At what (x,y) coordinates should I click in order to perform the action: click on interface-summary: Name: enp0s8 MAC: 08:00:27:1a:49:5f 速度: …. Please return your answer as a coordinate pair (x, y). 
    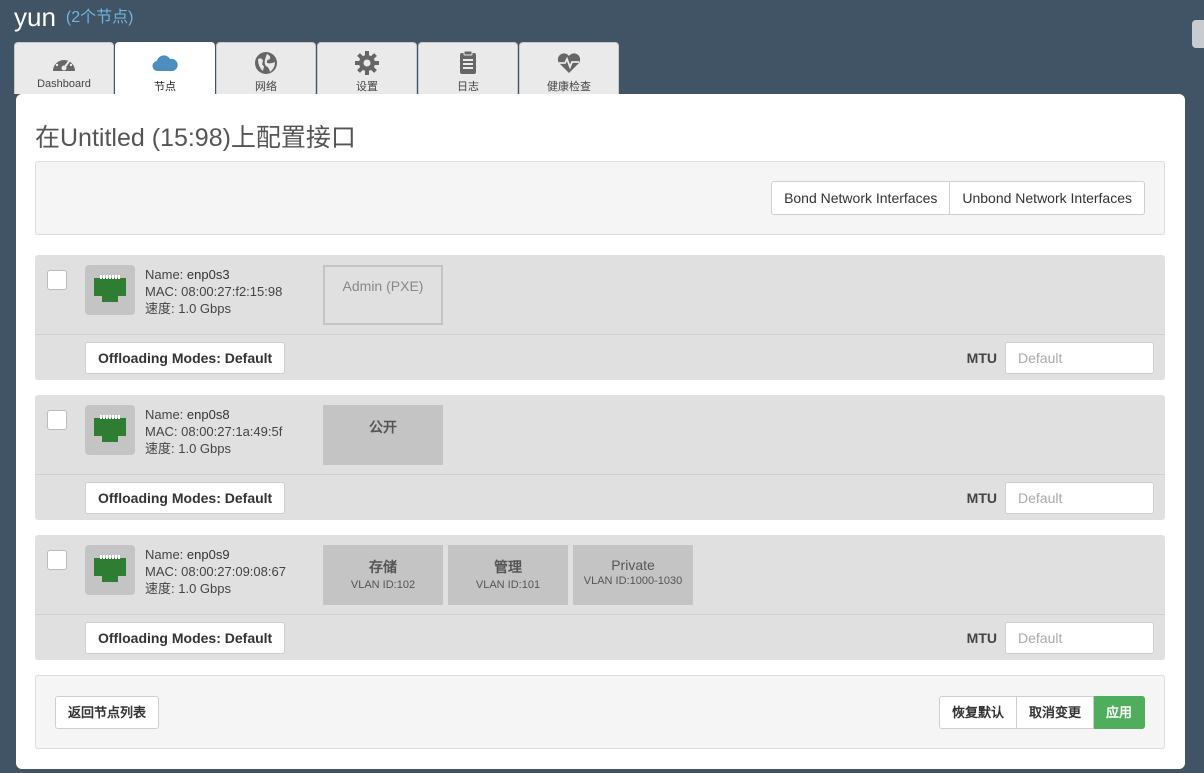
    Looking at the image, I should click on (600, 435).